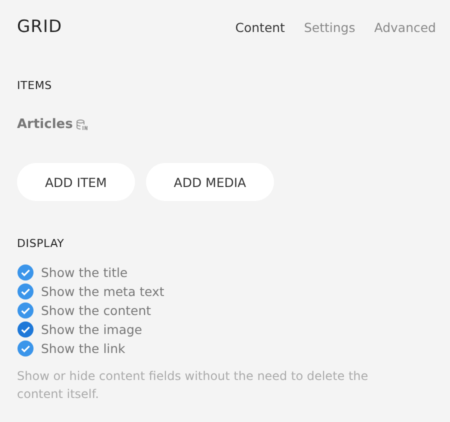 Image resolution: width=450 pixels, height=422 pixels. What do you see at coordinates (96, 310) in the screenshot?
I see `option-label: Show the content` at bounding box center [96, 310].